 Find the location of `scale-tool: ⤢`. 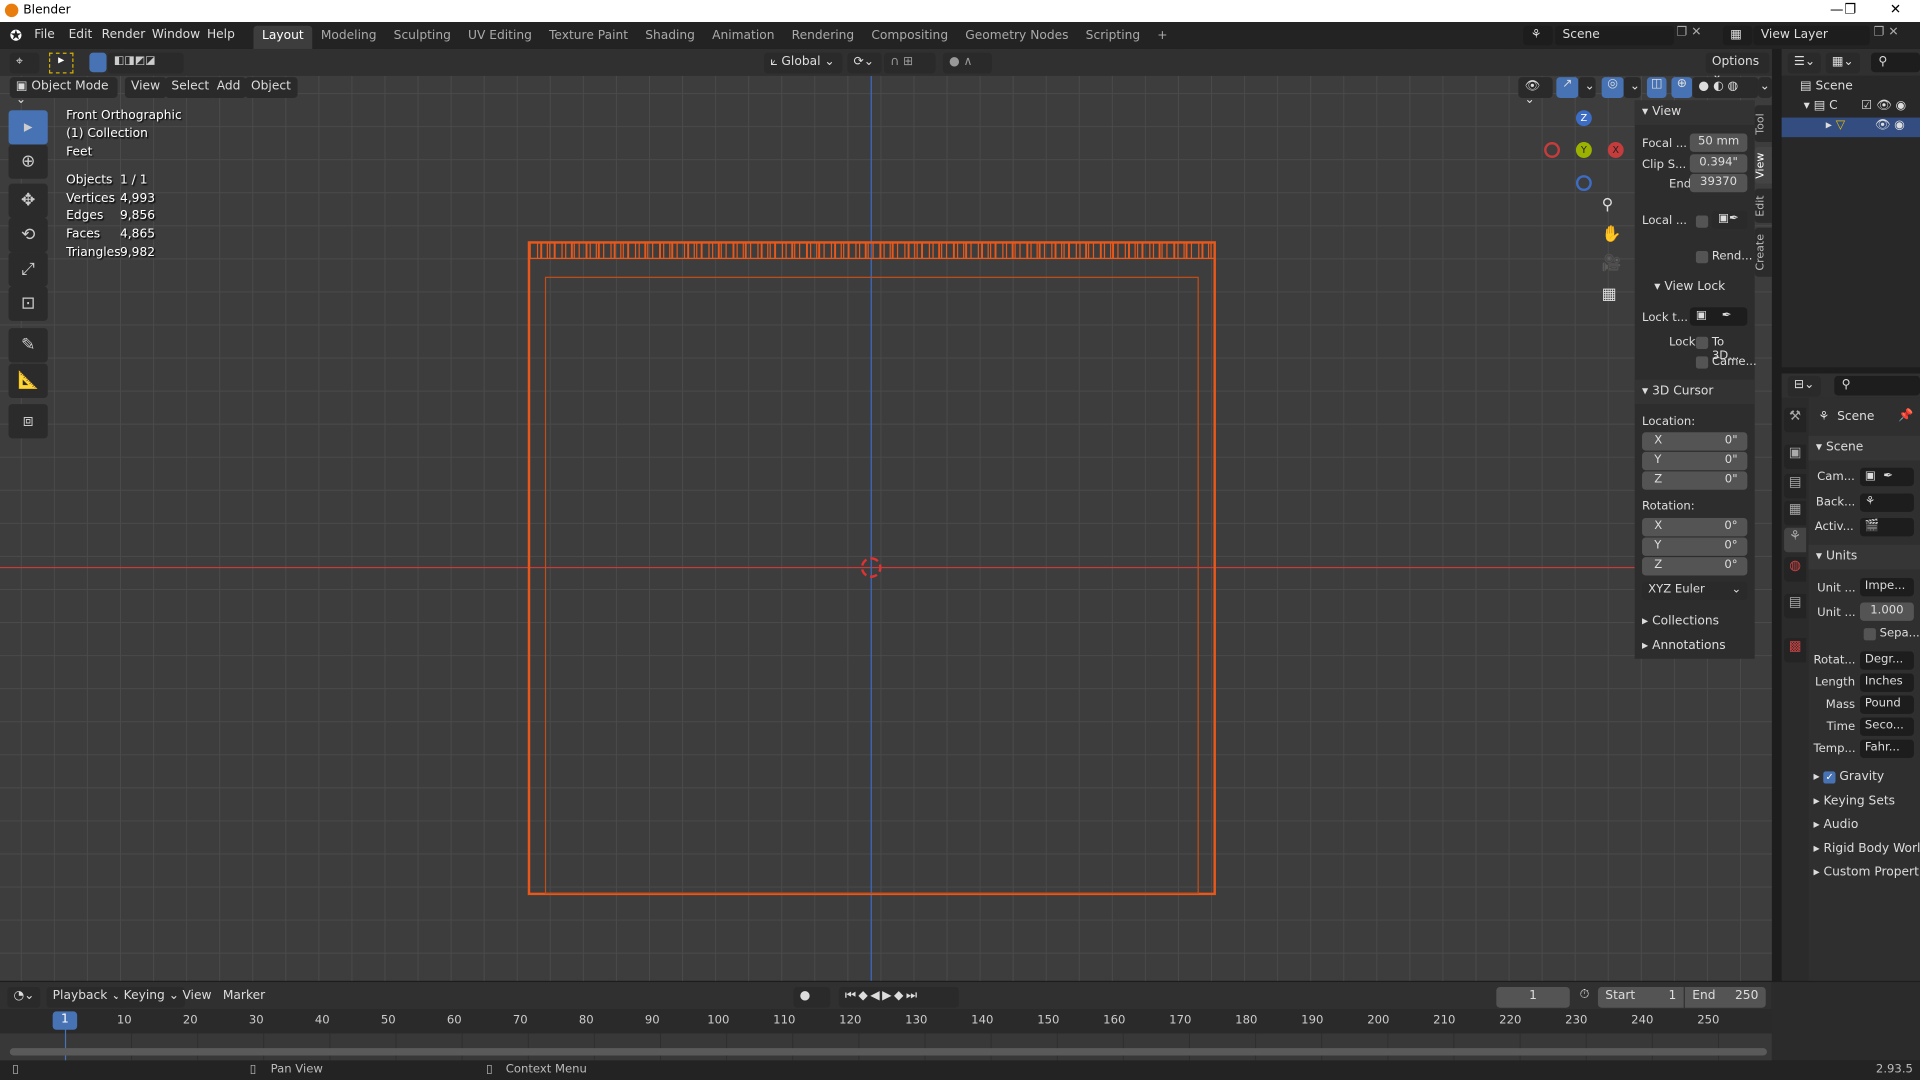

scale-tool: ⤢ is located at coordinates (28, 269).